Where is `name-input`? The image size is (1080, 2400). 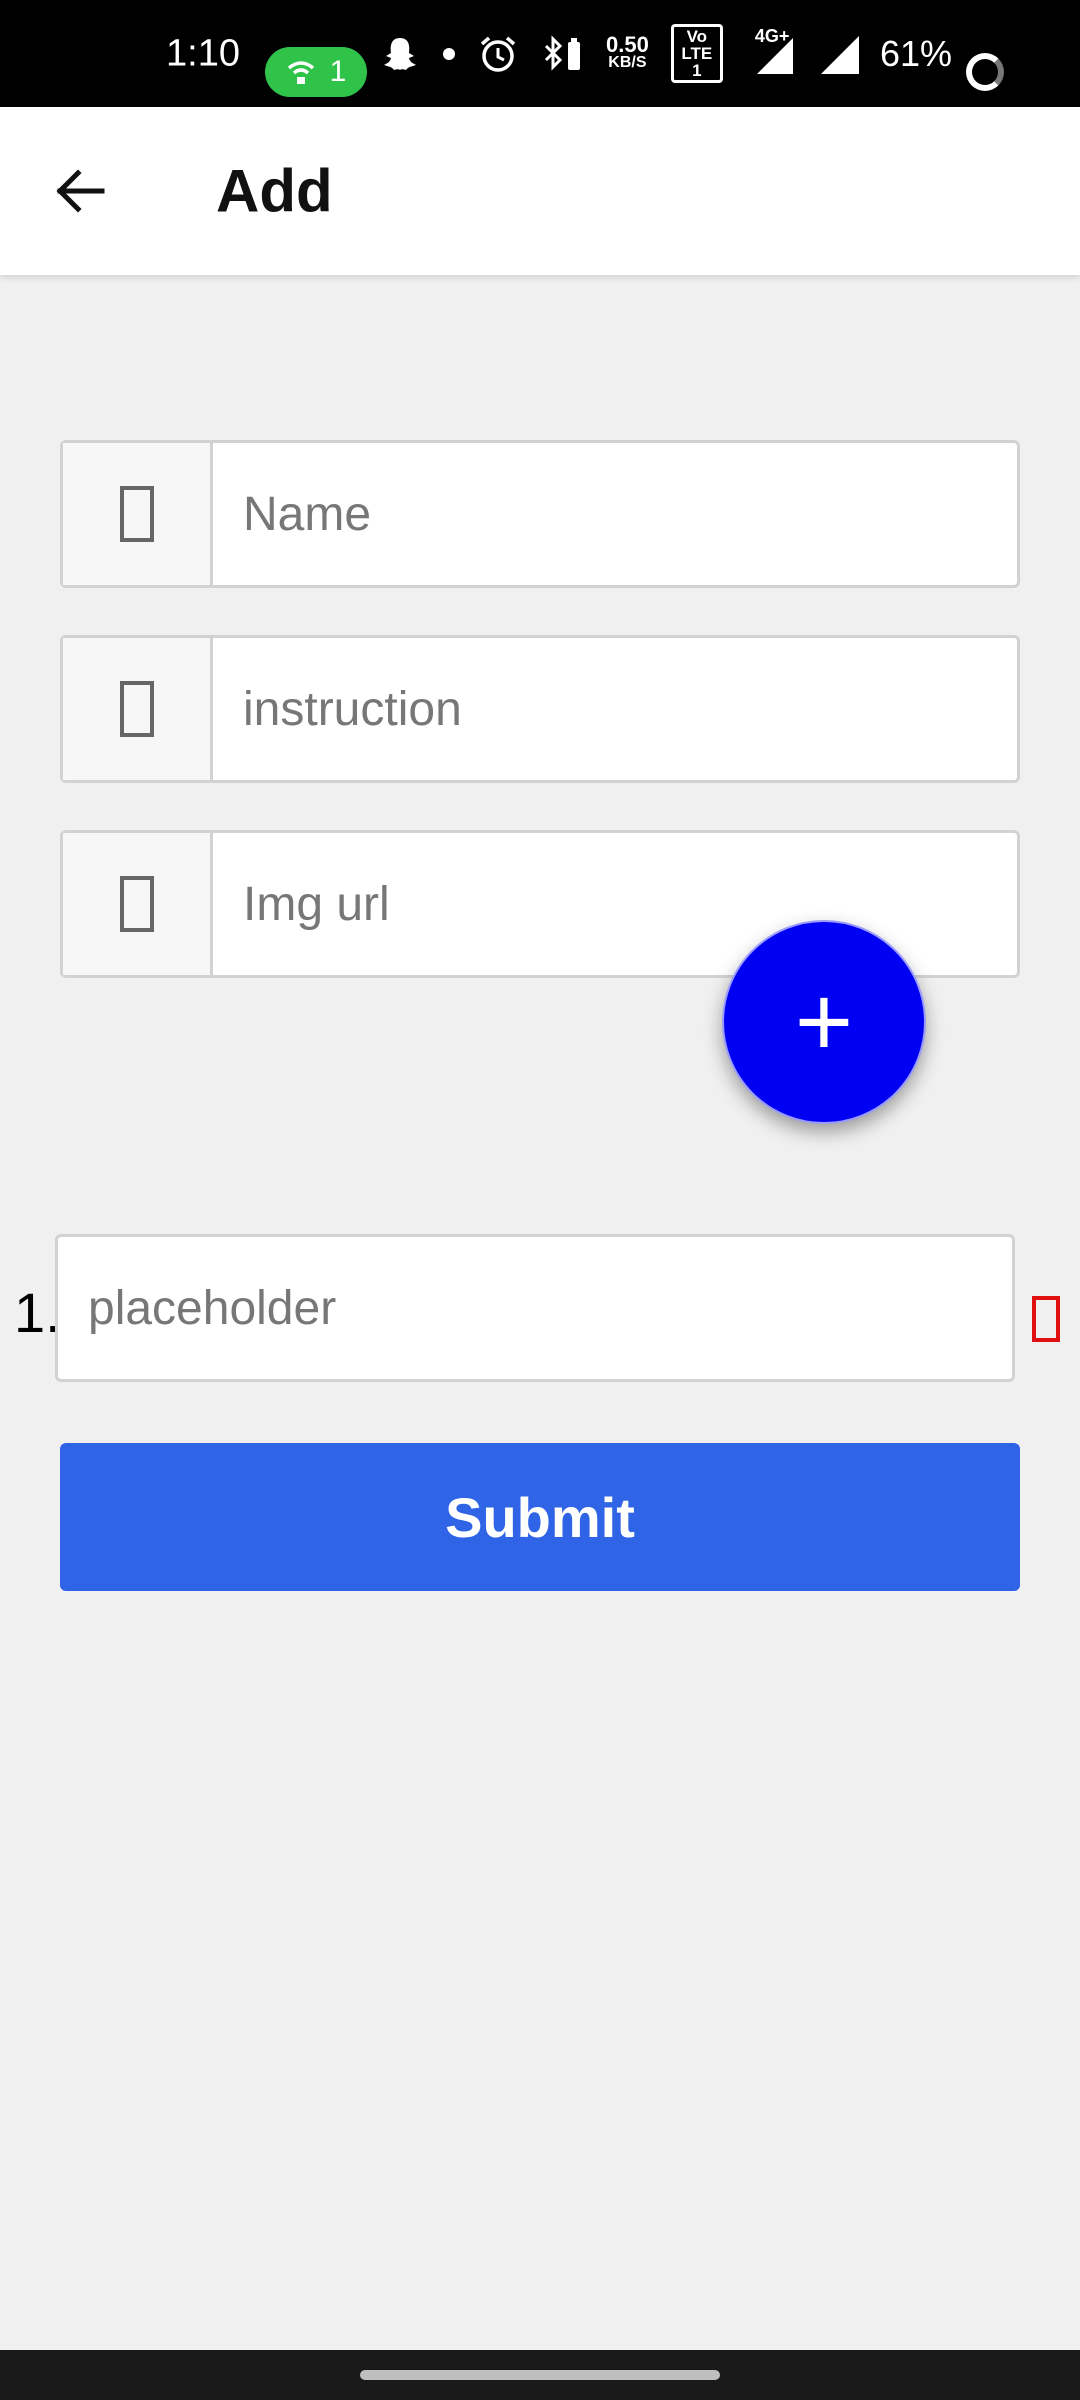 name-input is located at coordinates (615, 514).